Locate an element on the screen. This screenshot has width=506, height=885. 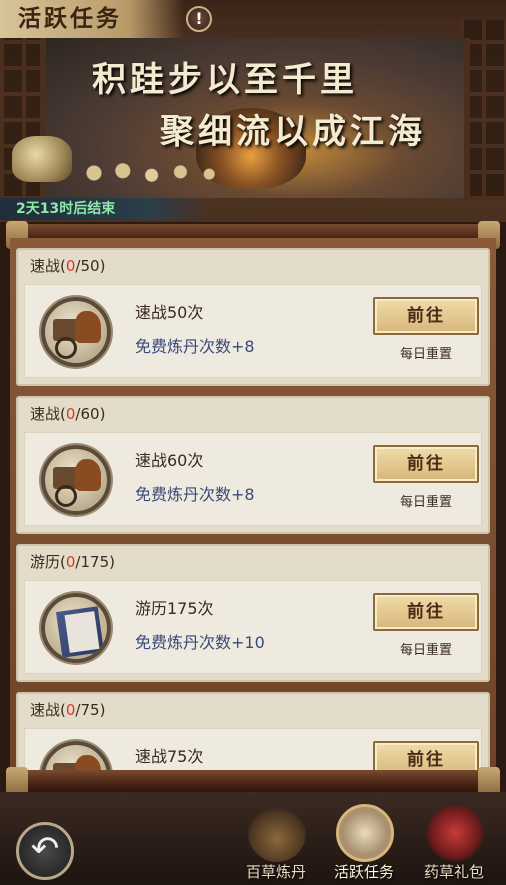
page-title: 活跃任务 is located at coordinates (92, 19).